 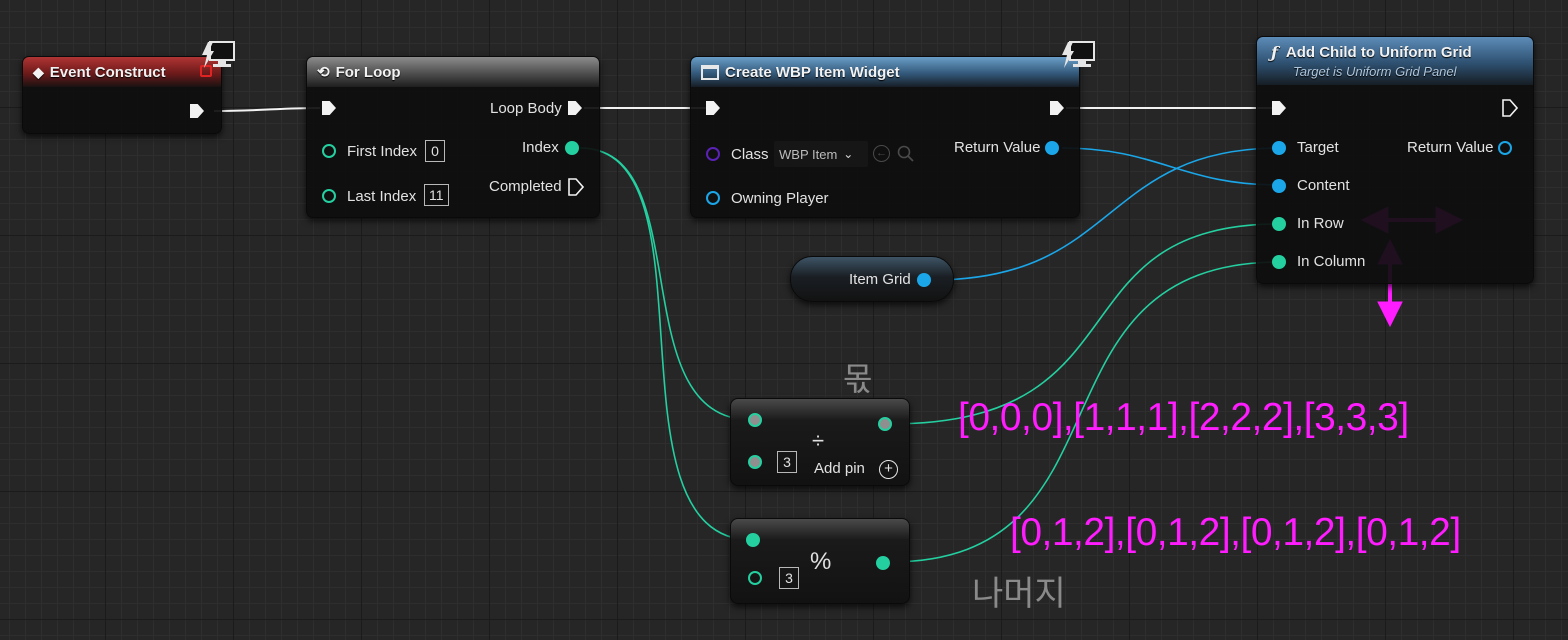 I want to click on create-widget-title: Create WBP Item Widget, so click(x=812, y=72).